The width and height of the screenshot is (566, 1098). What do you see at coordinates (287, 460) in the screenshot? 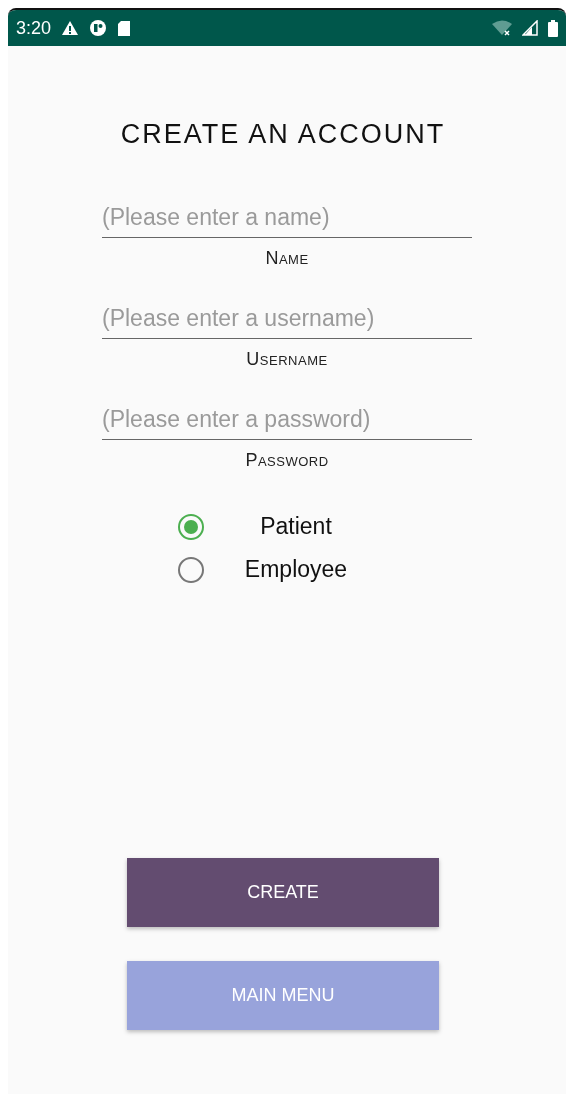
I see `field-label: Password` at bounding box center [287, 460].